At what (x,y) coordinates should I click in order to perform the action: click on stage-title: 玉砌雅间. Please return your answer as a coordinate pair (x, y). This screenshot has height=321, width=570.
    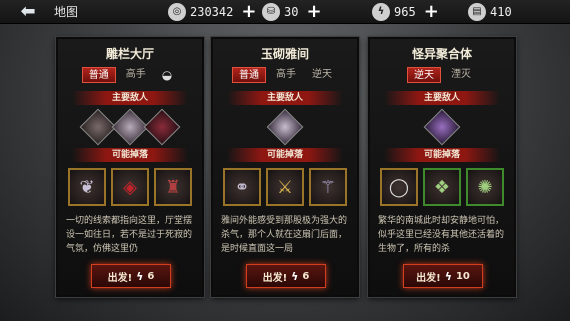
    Looking at the image, I should click on (284, 54).